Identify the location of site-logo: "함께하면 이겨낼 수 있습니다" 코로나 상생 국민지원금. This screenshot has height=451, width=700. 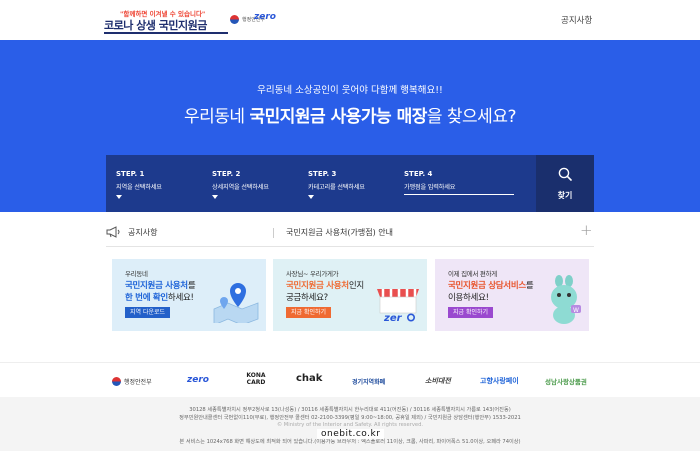
(166, 21).